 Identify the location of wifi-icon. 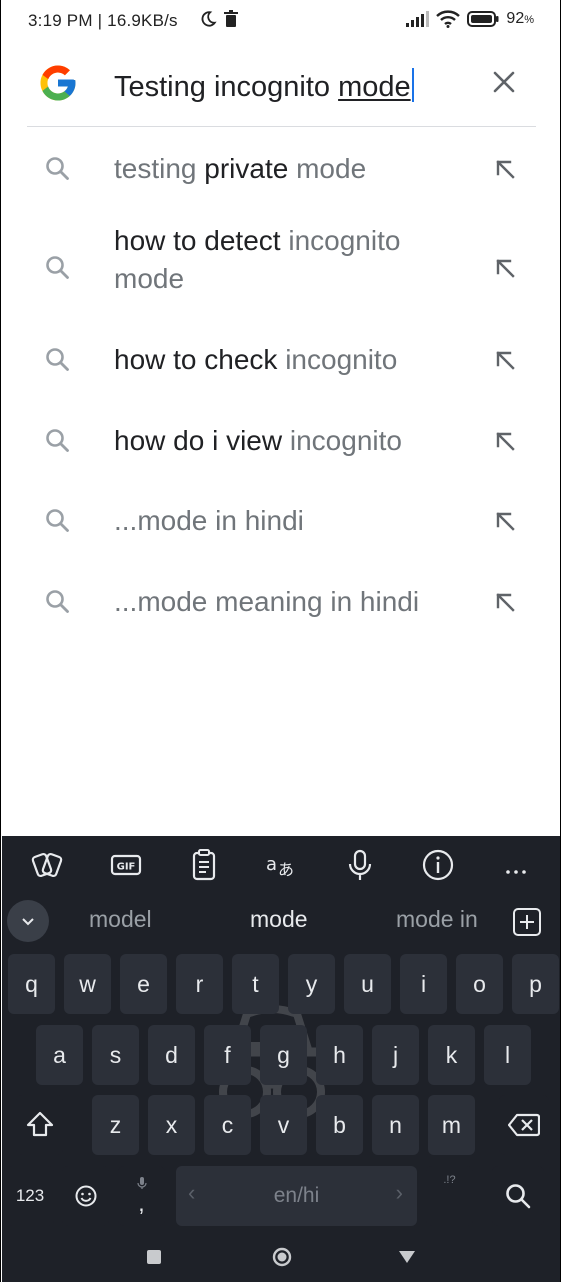
(448, 19).